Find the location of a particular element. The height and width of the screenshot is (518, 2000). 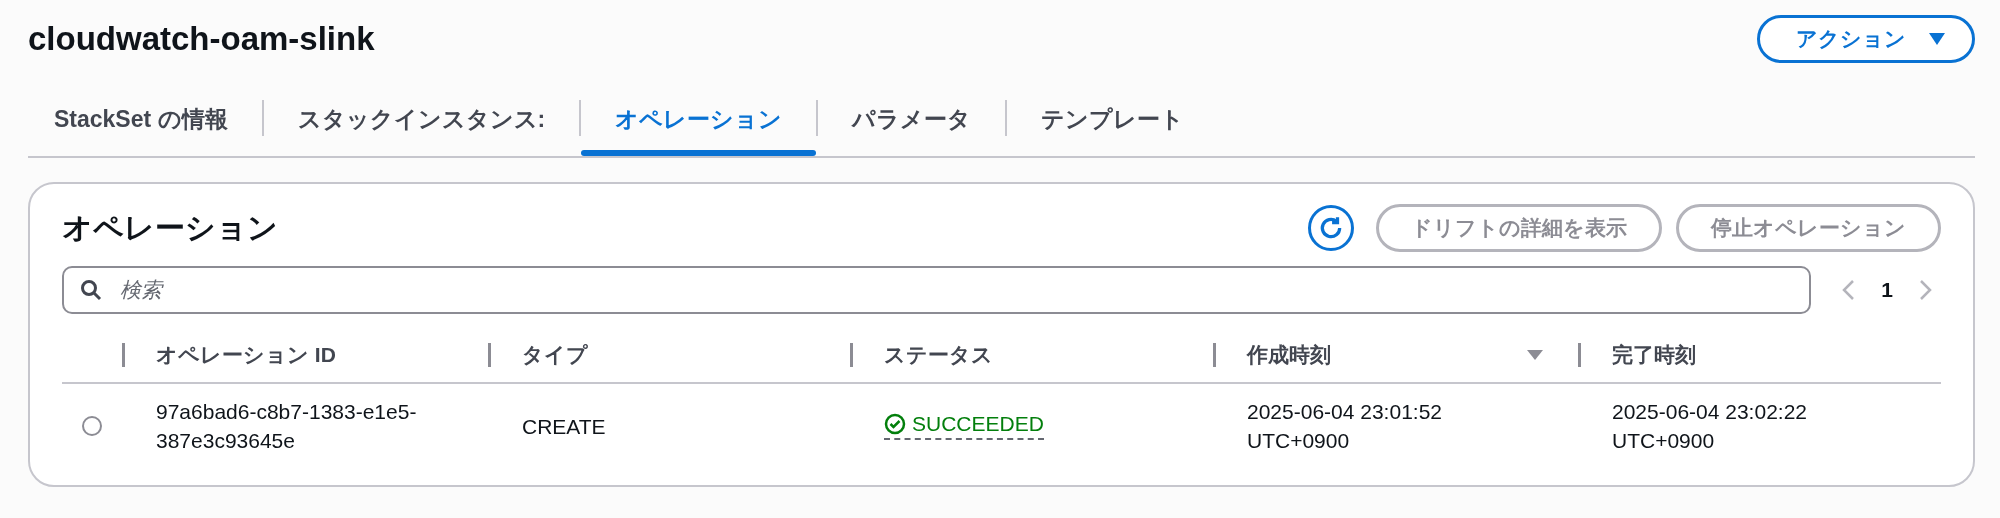

page-number: 1 is located at coordinates (1887, 290).